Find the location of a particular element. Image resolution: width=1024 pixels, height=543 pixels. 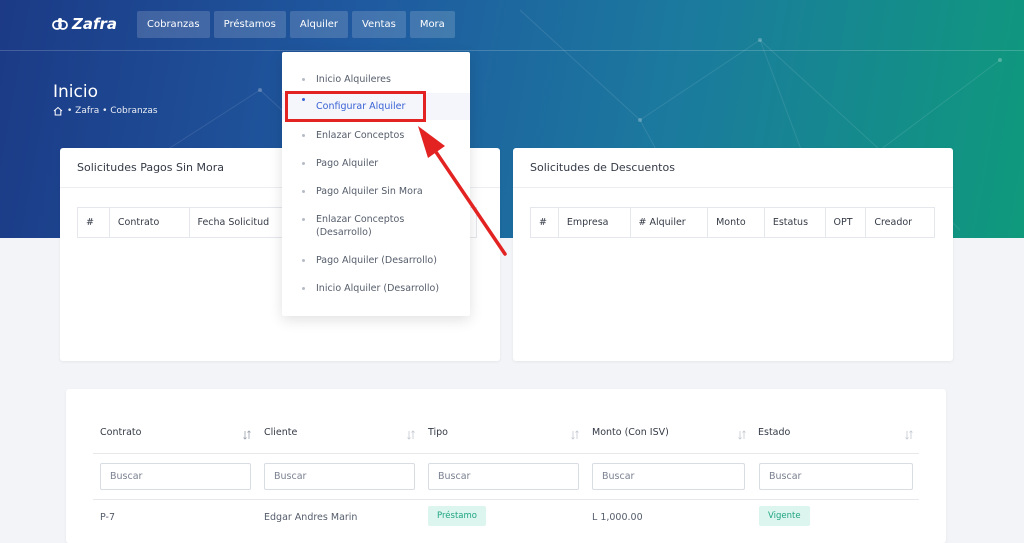

cell-cliente: Edgar Andres Marin is located at coordinates (311, 517).